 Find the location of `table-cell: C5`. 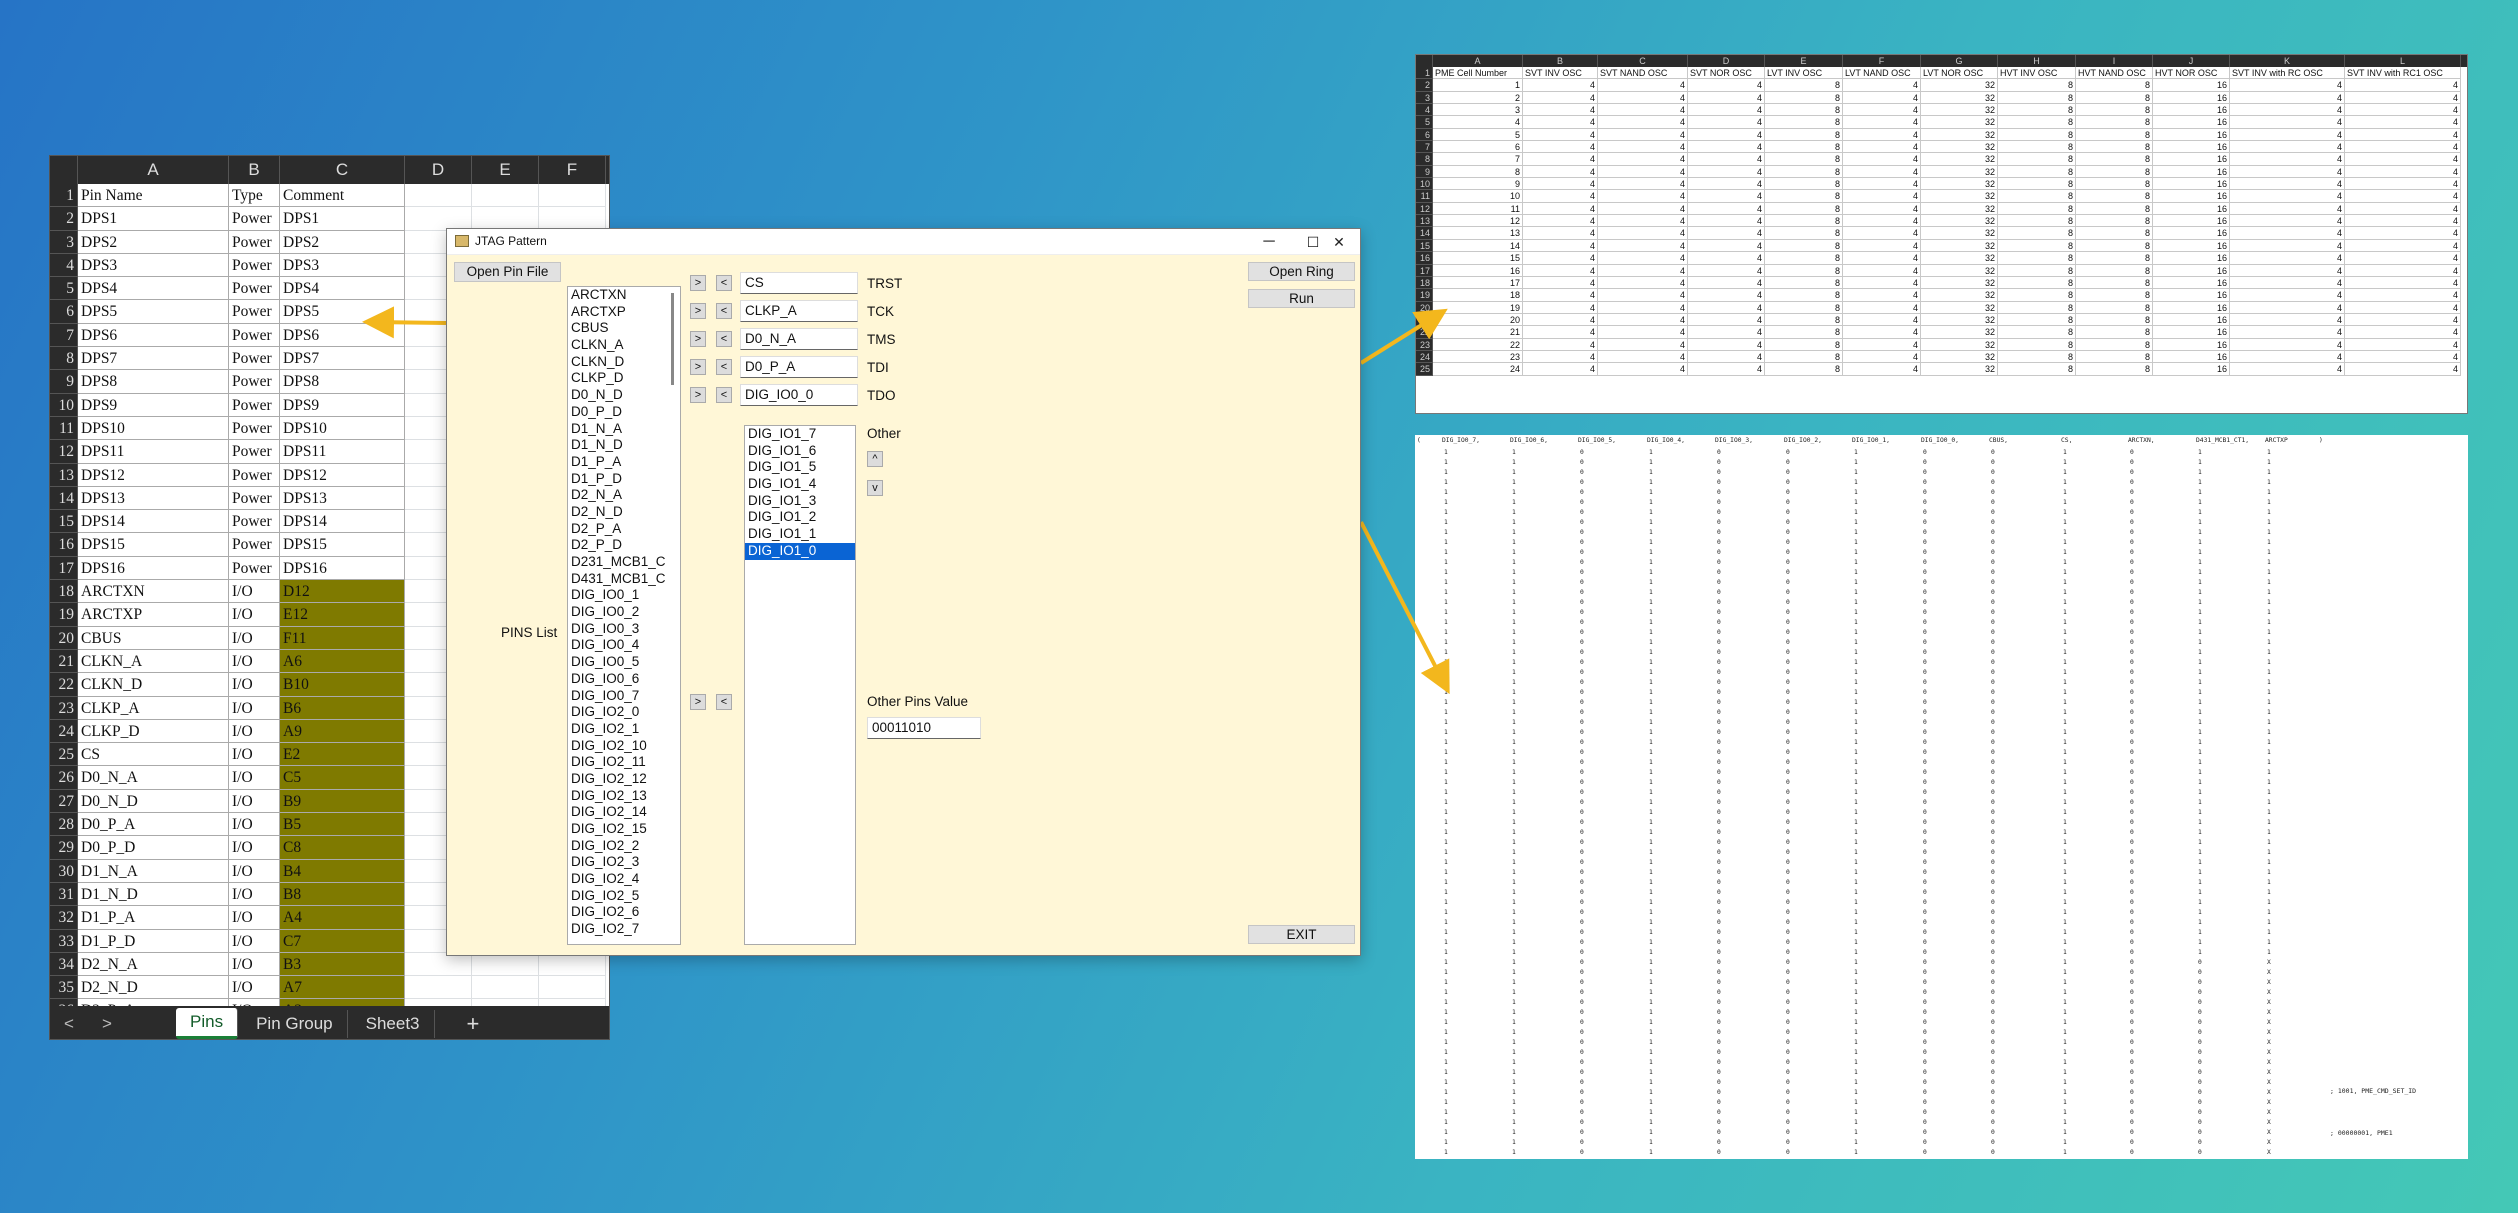

table-cell: C5 is located at coordinates (342, 778).